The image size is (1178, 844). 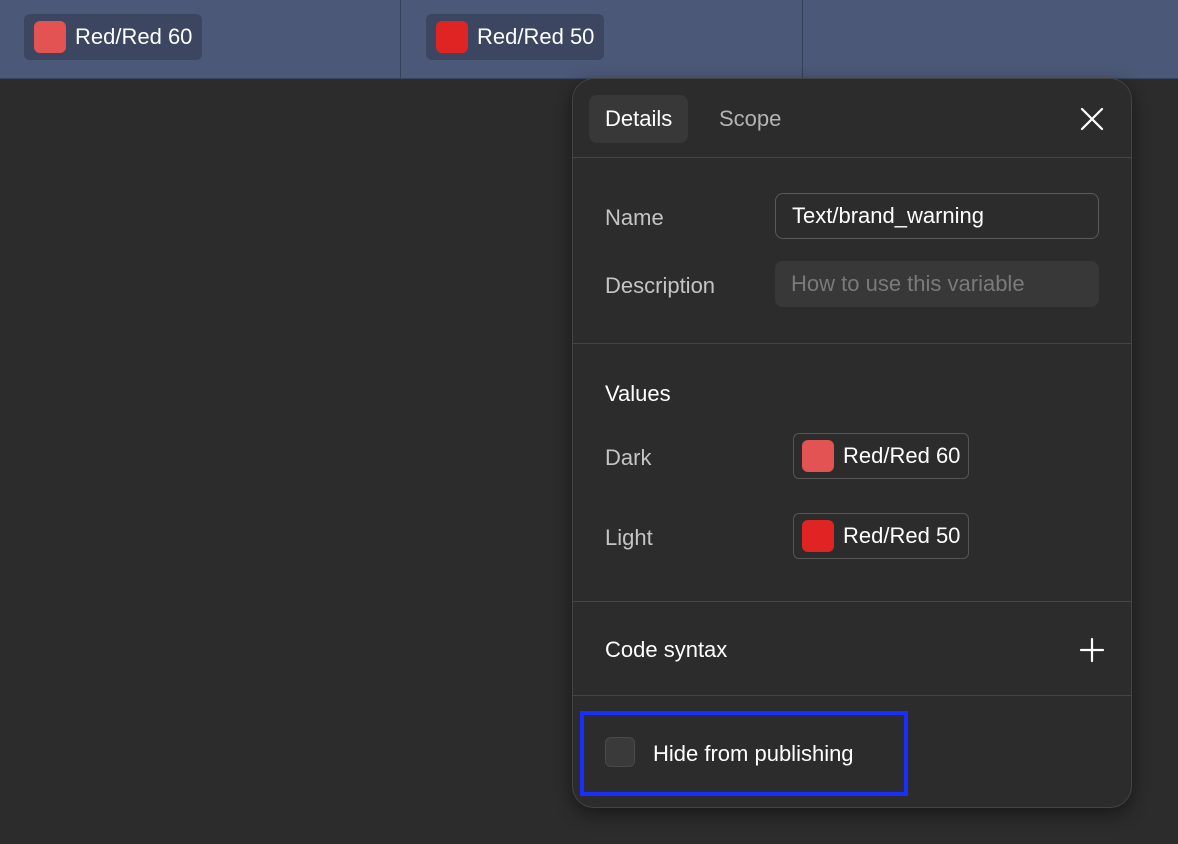 I want to click on chip-label: Red/Red 50, so click(x=536, y=36).